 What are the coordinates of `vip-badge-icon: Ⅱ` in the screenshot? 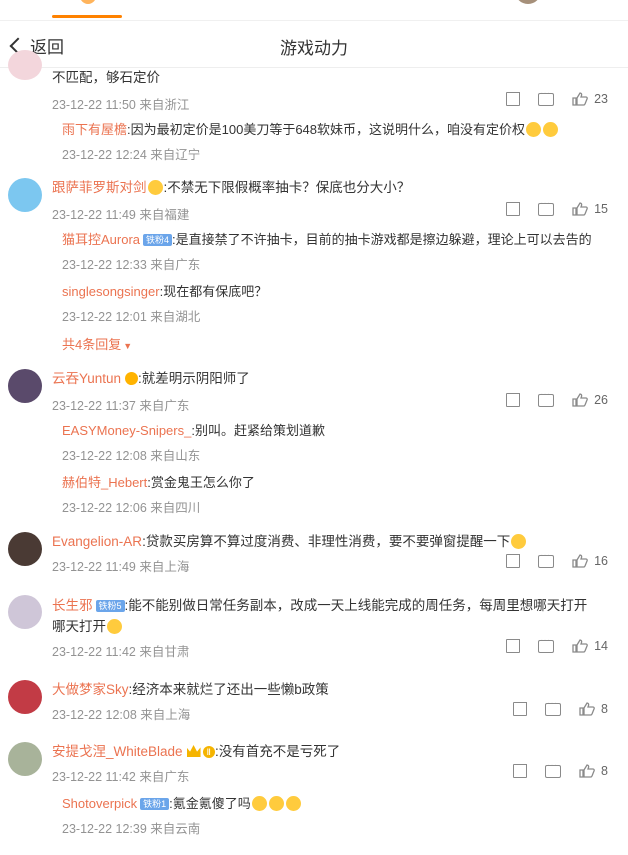 It's located at (208, 752).